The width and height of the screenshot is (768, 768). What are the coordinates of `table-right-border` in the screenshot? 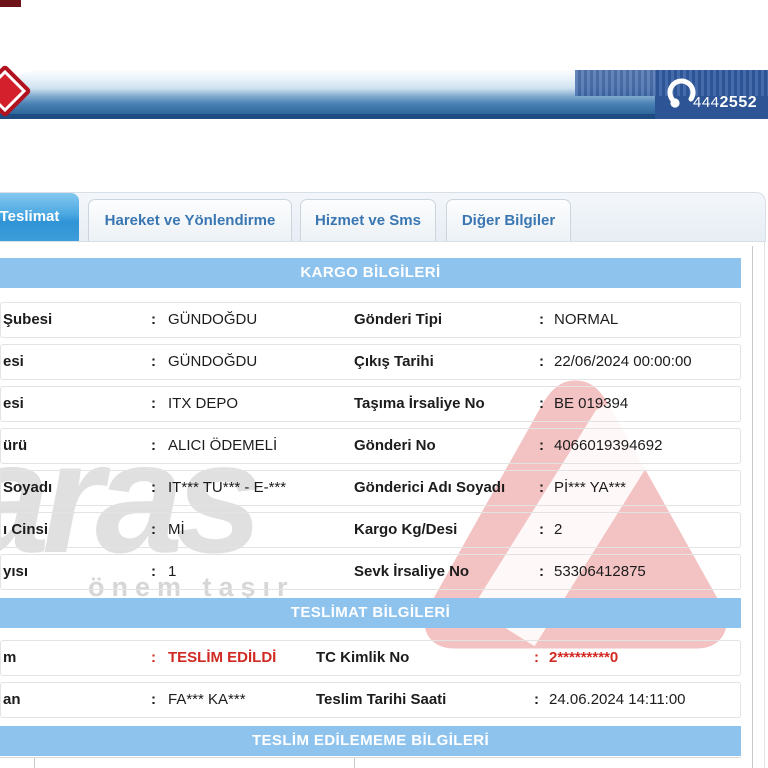 It's located at (752, 507).